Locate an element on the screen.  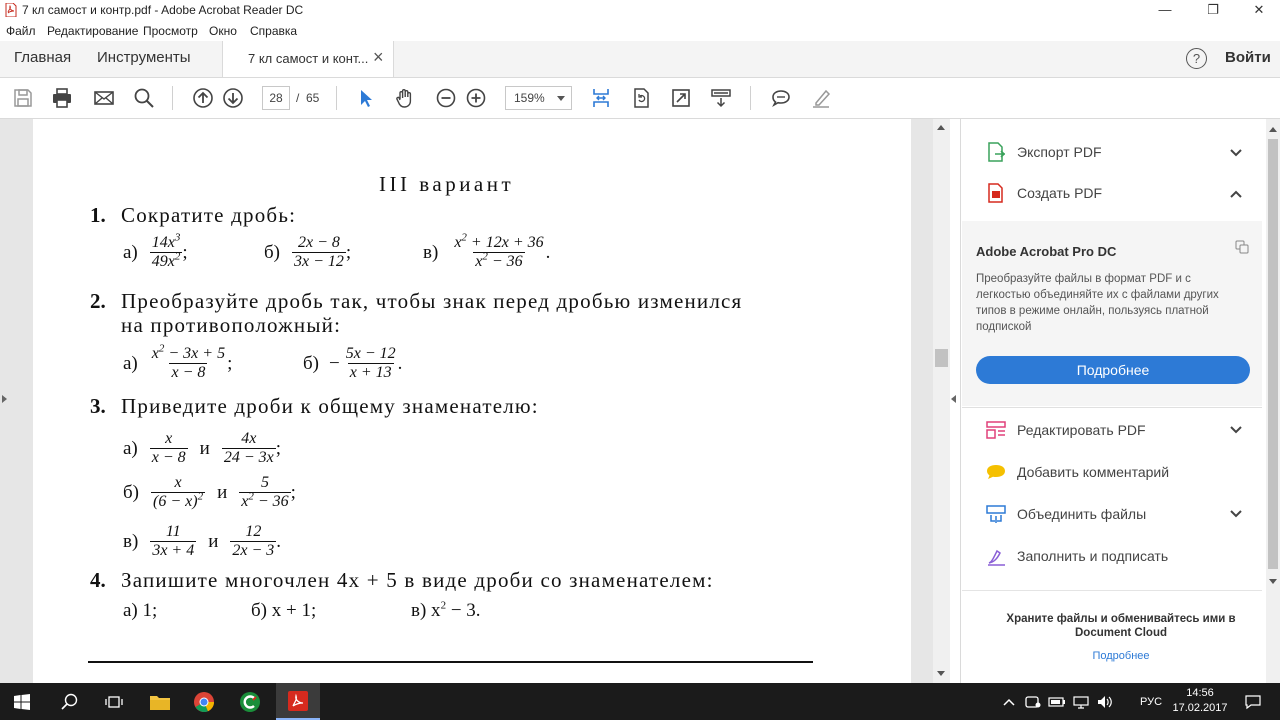
select-cursor-icon is located at coordinates (365, 98).